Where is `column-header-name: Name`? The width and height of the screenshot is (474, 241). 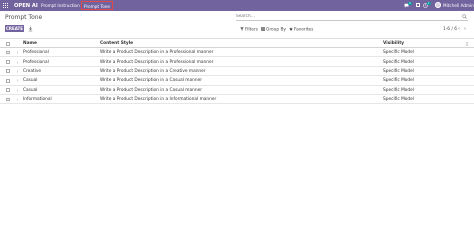
column-header-name: Name is located at coordinates (30, 43).